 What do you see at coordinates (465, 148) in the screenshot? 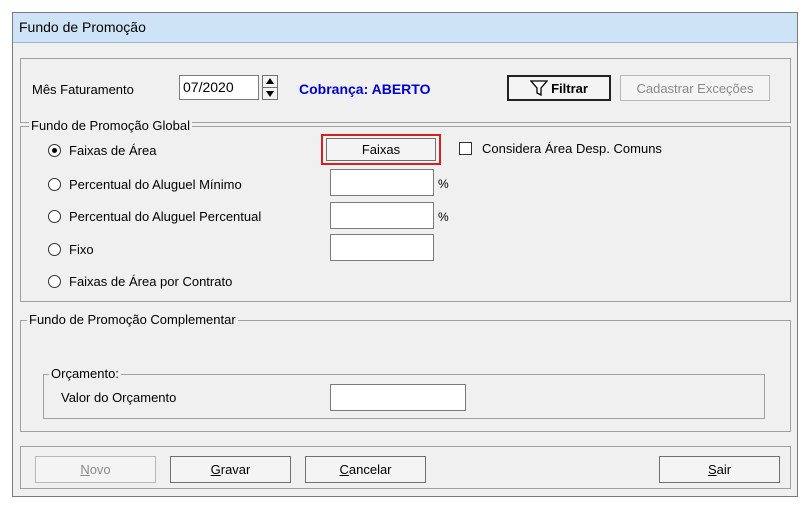
I see `considera-area-checkbox` at bounding box center [465, 148].